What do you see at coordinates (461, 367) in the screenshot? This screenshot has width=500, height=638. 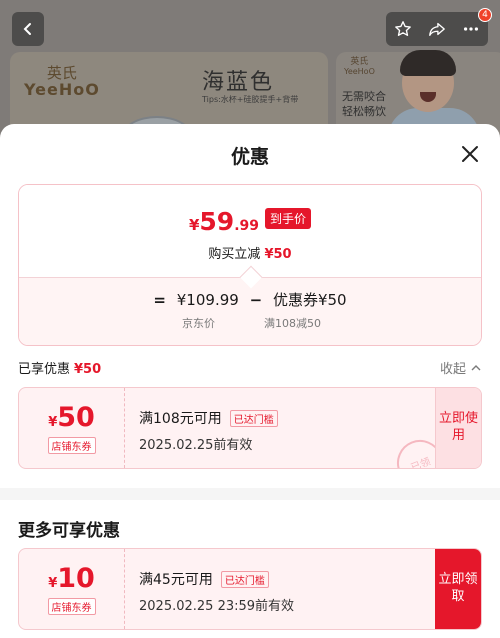 I see `collapse-button: 收起` at bounding box center [461, 367].